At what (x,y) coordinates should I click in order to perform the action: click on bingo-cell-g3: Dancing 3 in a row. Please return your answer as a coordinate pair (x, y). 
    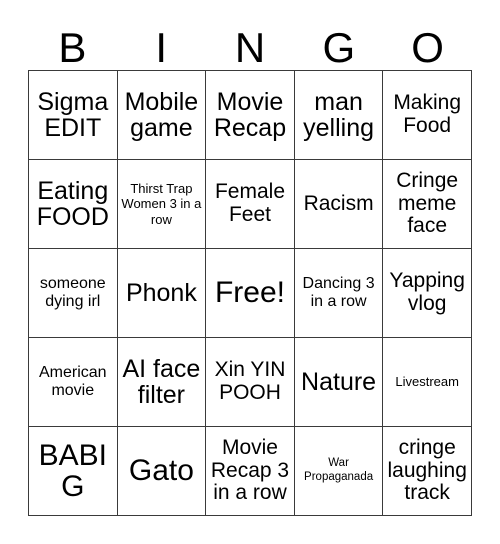
    Looking at the image, I should click on (339, 293).